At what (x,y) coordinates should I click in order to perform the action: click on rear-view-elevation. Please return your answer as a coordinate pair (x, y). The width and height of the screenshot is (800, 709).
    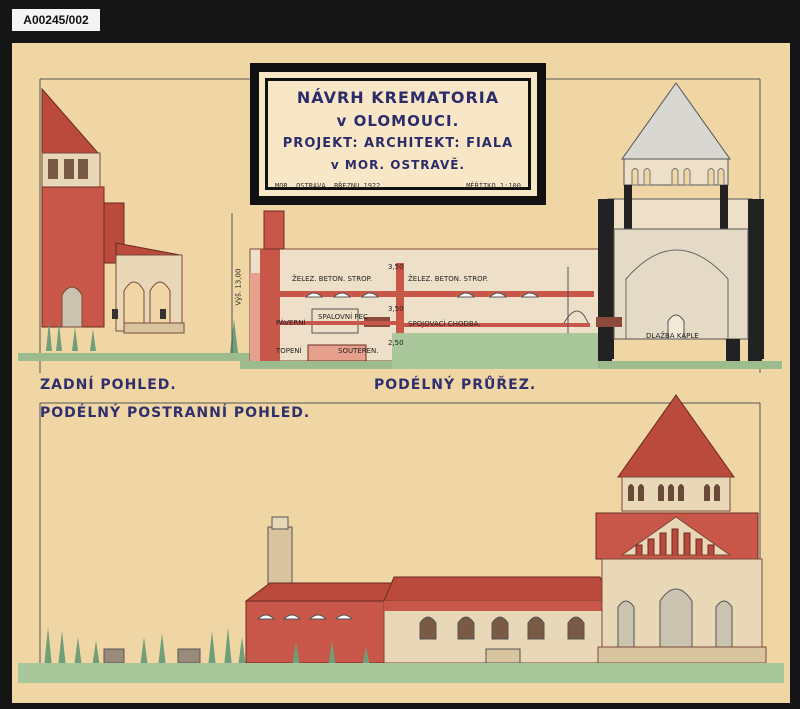
    Looking at the image, I should click on (139, 220).